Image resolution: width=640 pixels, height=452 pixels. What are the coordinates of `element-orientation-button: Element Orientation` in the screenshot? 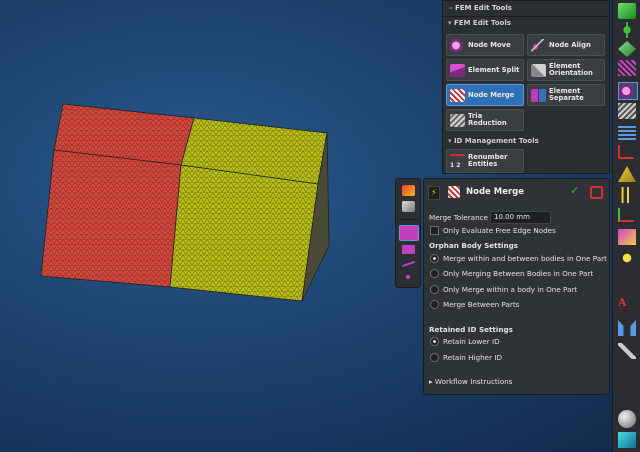 It's located at (566, 70).